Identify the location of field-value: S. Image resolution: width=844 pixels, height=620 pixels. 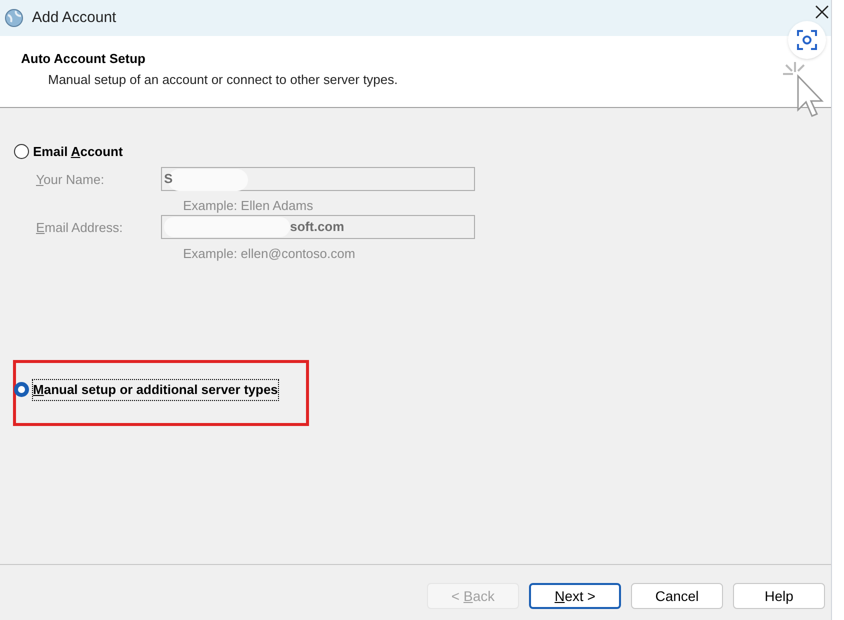
(168, 179).